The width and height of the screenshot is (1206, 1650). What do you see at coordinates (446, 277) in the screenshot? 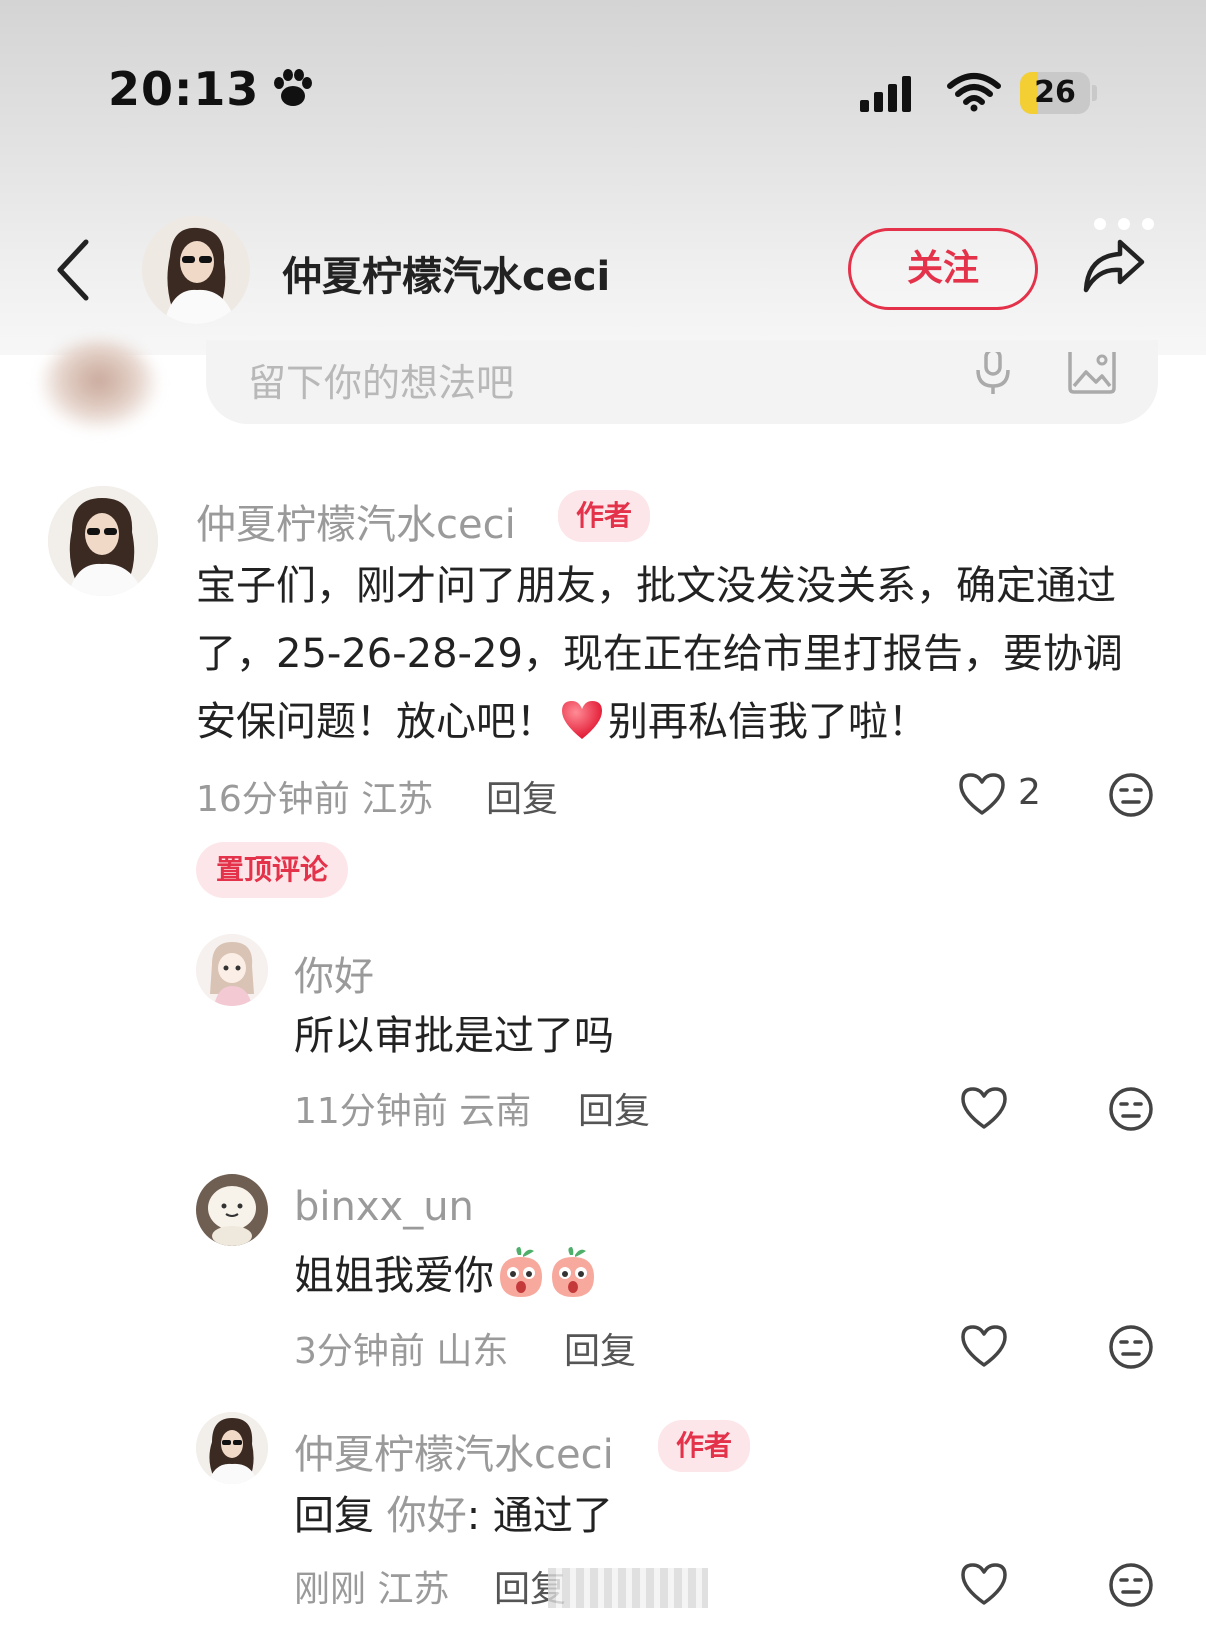
I see `header-title: 仲夏柠檬汽水ceci` at bounding box center [446, 277].